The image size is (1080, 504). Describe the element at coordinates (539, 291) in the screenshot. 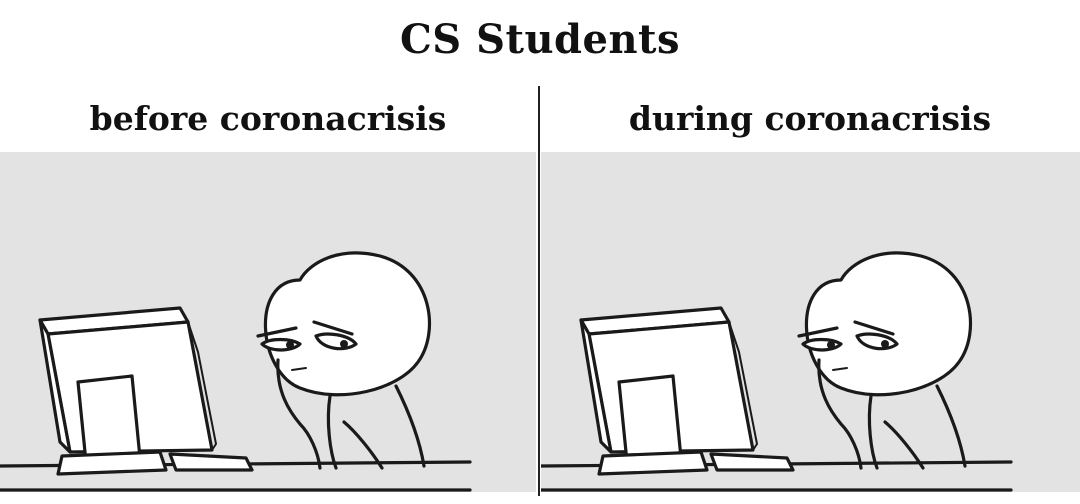

I see `panel-divider` at that location.